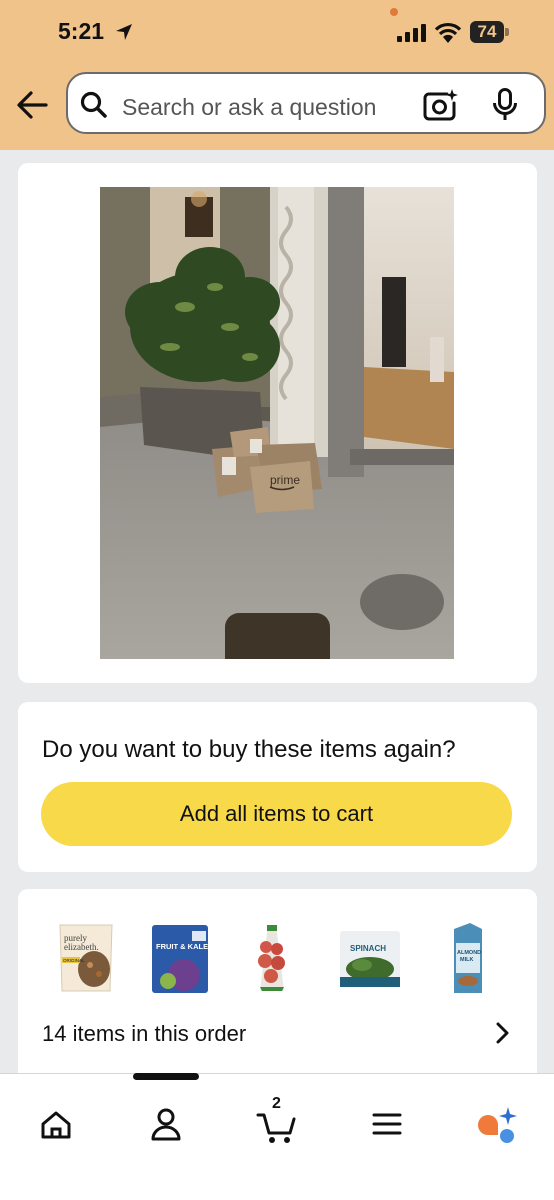 This screenshot has height=1200, width=554. Describe the element at coordinates (441, 105) in the screenshot. I see `camera-scan-icon` at that location.